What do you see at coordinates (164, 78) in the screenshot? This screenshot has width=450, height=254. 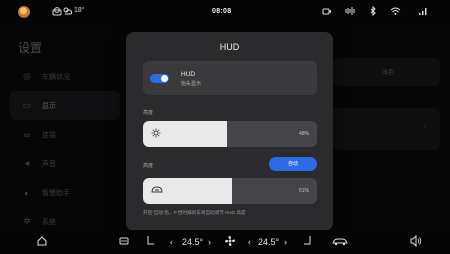 I see `toggle-knob` at bounding box center [164, 78].